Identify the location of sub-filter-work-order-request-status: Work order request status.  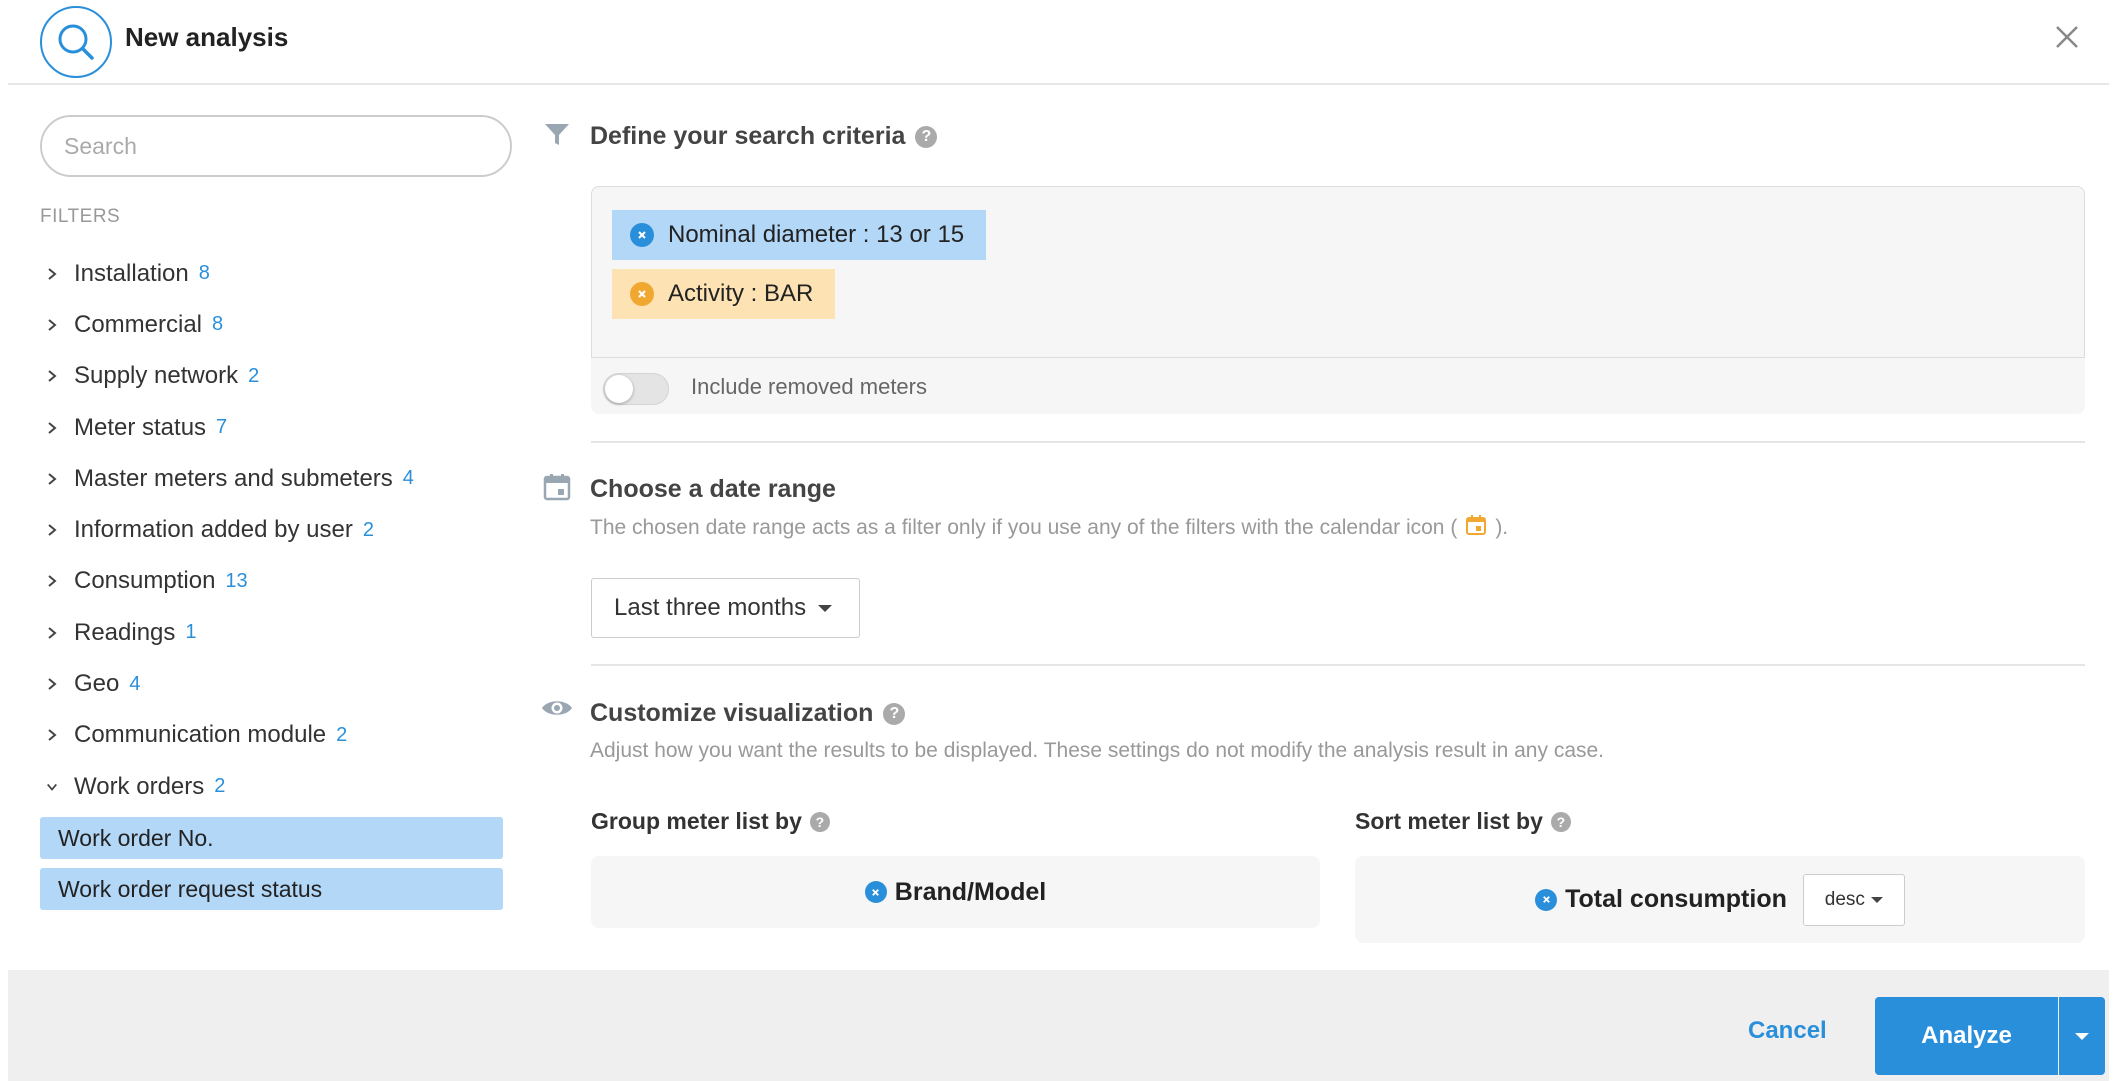
(271, 889).